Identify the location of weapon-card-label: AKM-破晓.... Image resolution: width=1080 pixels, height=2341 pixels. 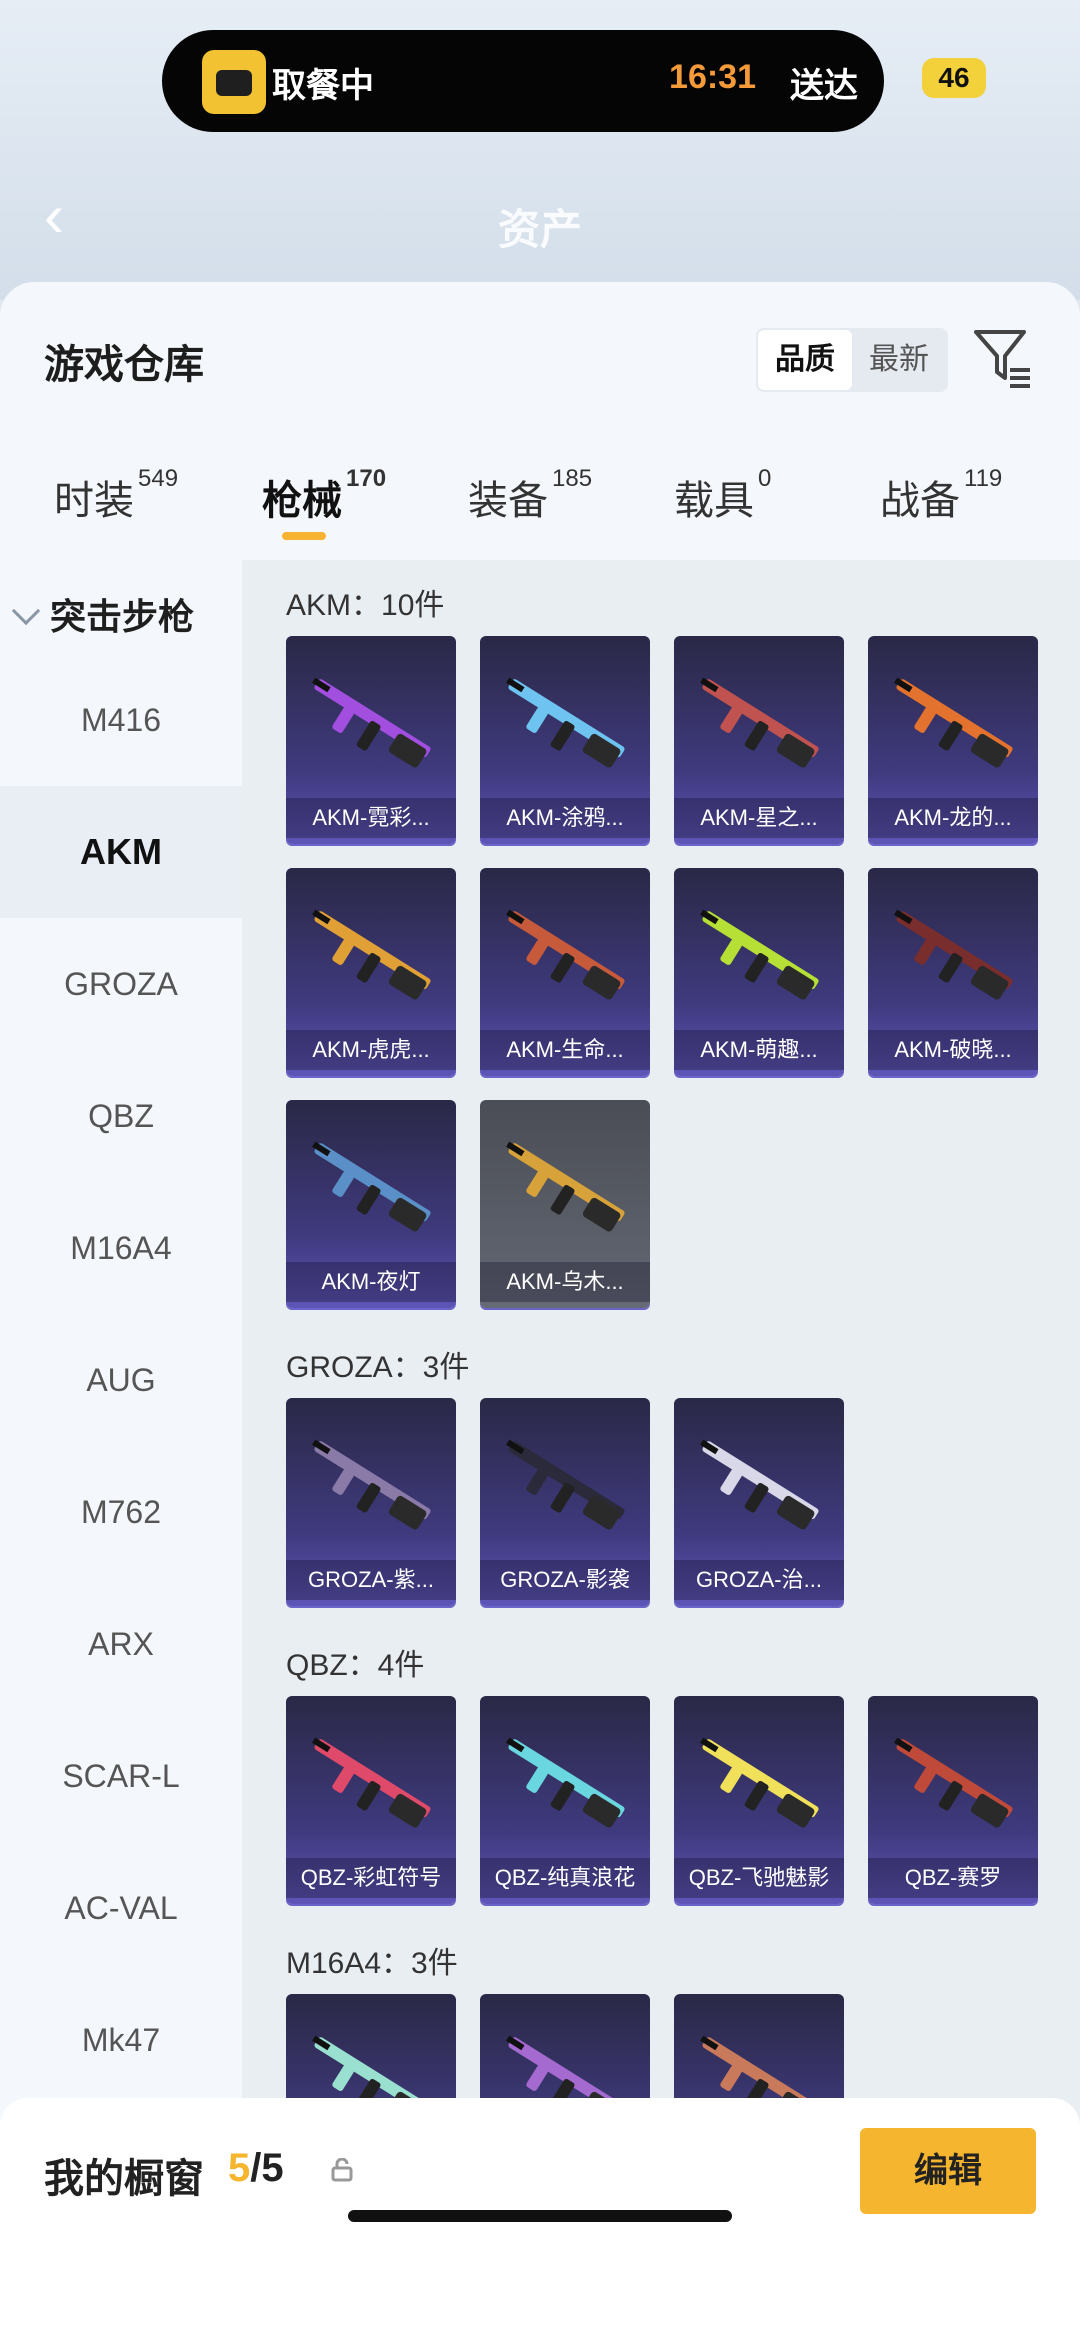
(953, 1050).